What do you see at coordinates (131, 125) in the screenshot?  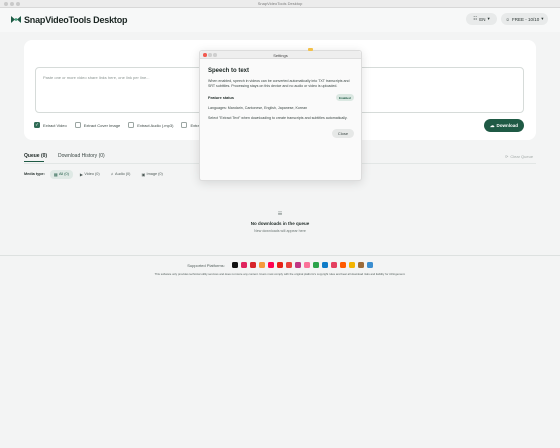 I see `checkbox-extract-audio` at bounding box center [131, 125].